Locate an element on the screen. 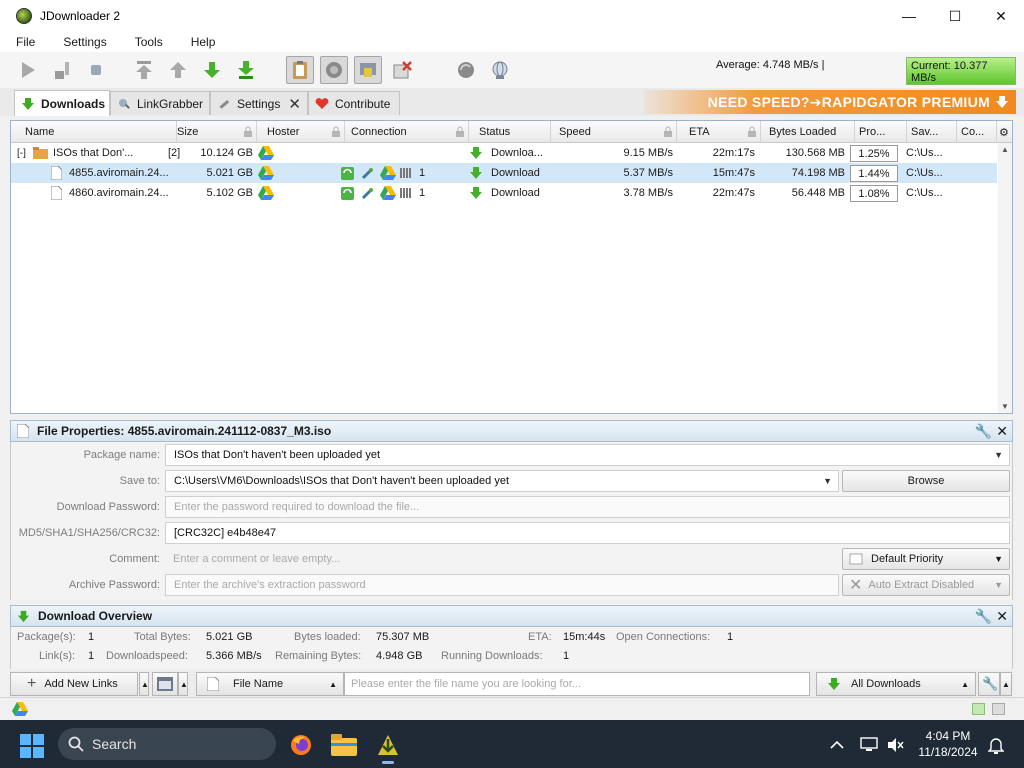 This screenshot has height=768, width=1024. clipboard-observer-toggle is located at coordinates (300, 70).